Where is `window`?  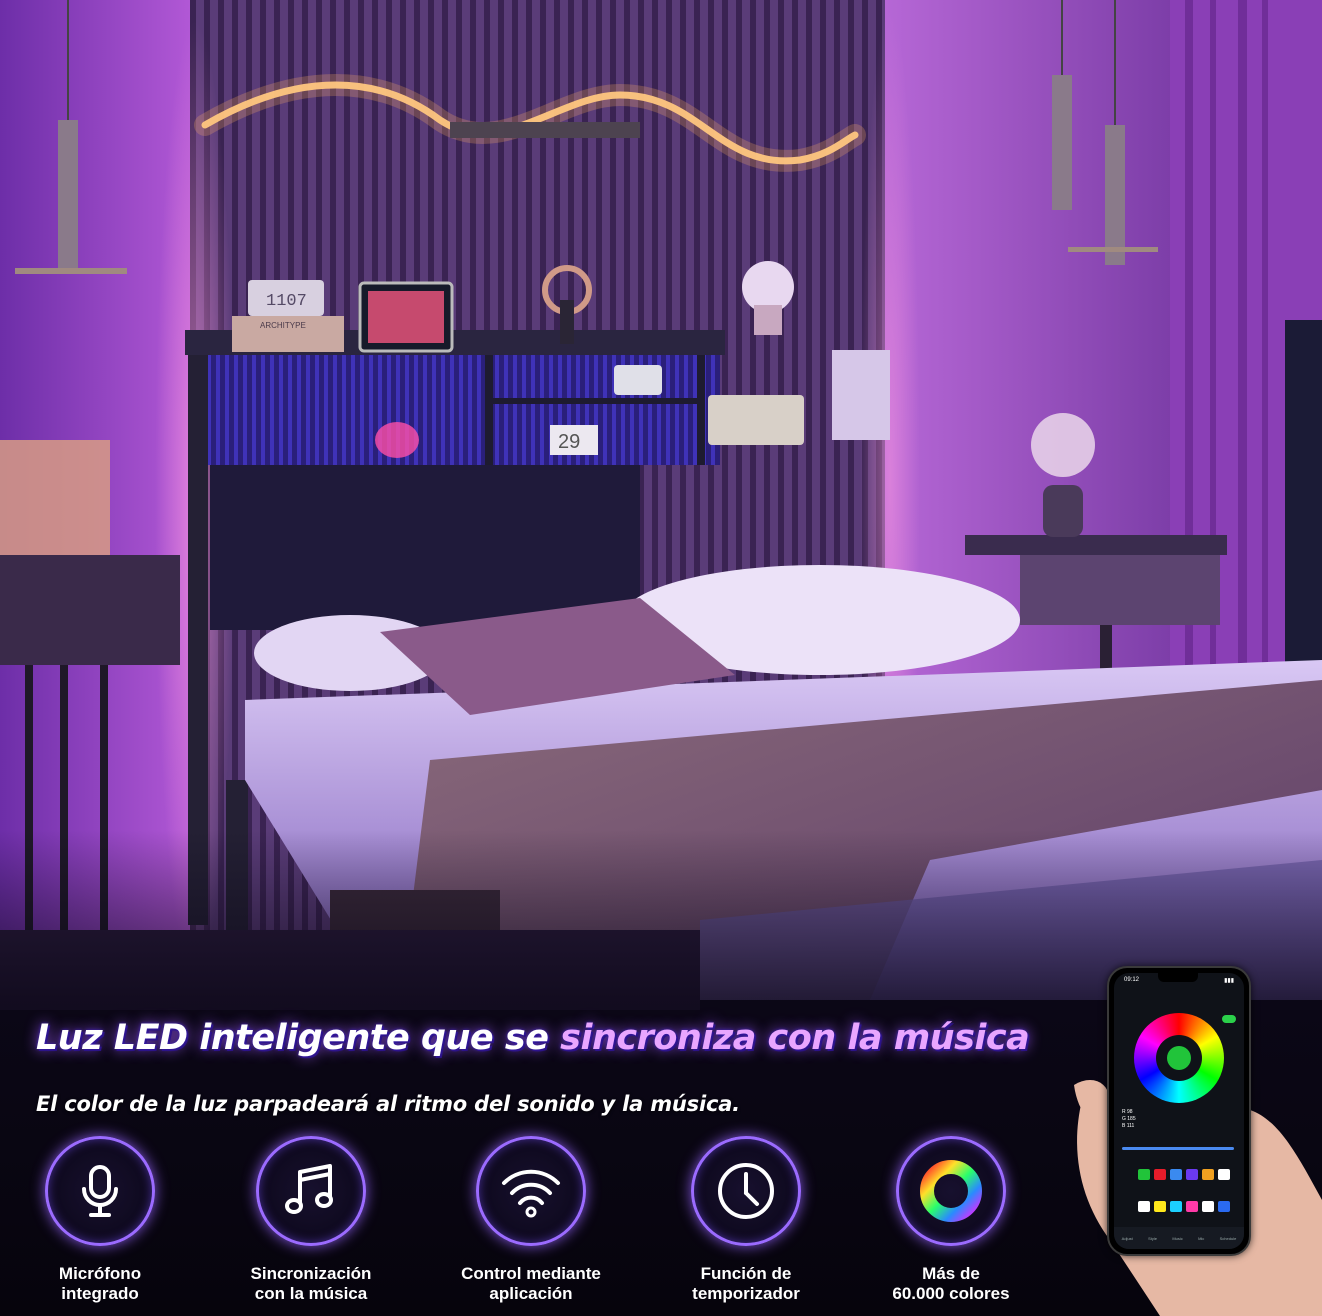 window is located at coordinates (1303, 510).